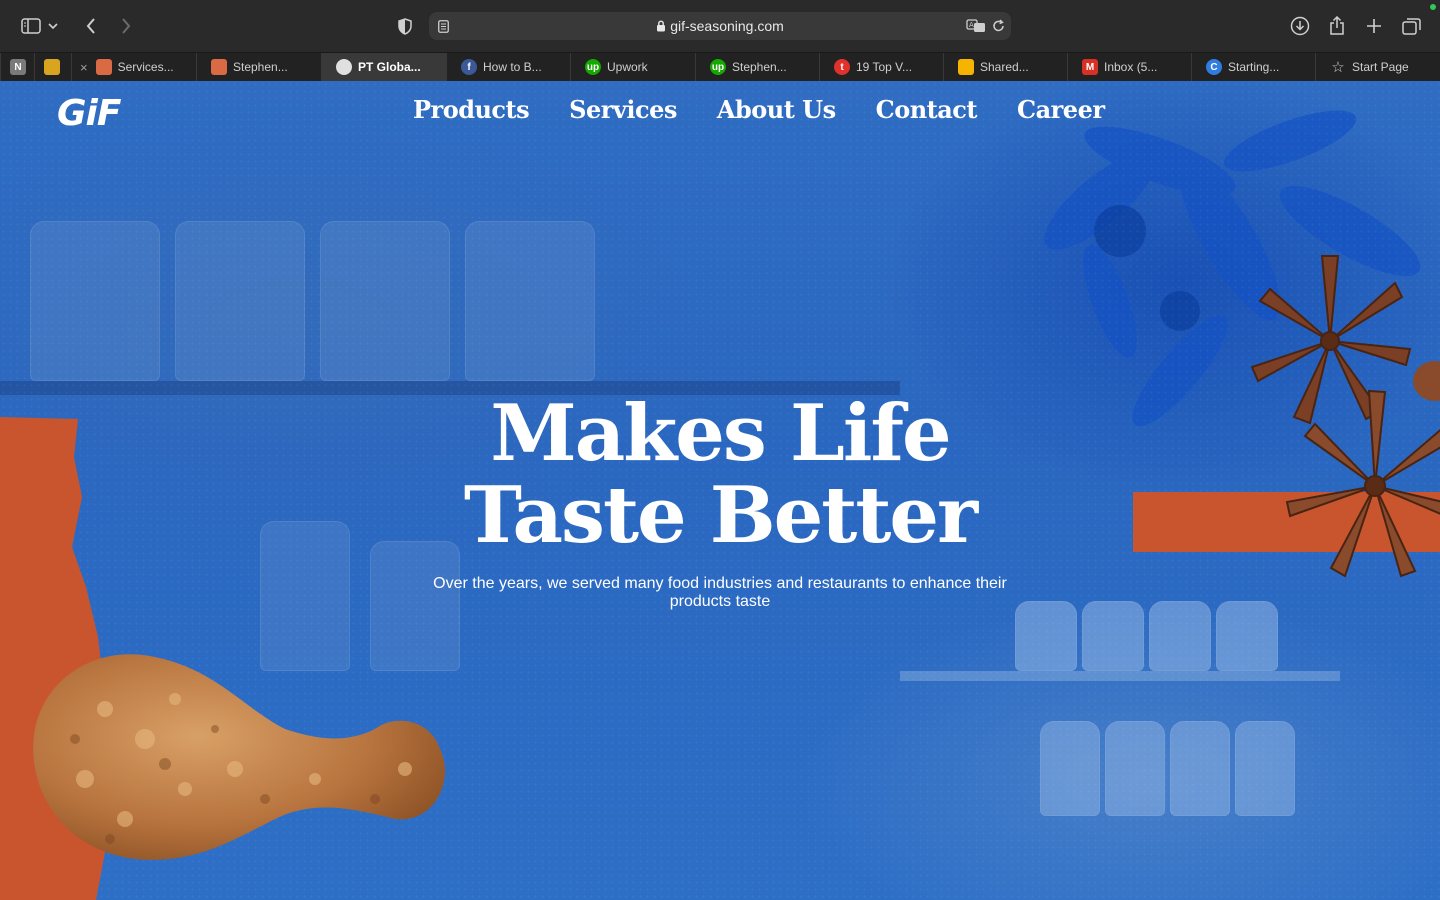  Describe the element at coordinates (471, 109) in the screenshot. I see `nav-products: Products` at that location.